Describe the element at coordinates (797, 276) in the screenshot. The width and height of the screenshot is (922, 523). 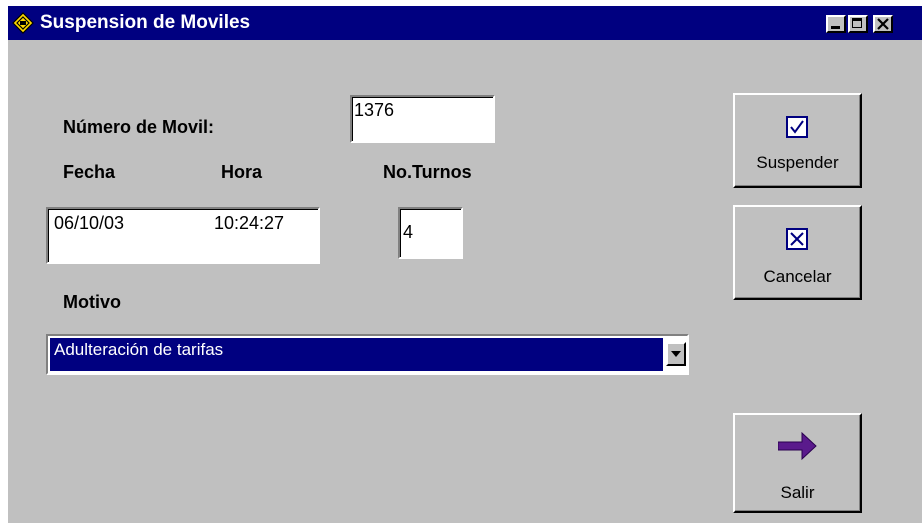
I see `cancelar-label: Cancelar` at that location.